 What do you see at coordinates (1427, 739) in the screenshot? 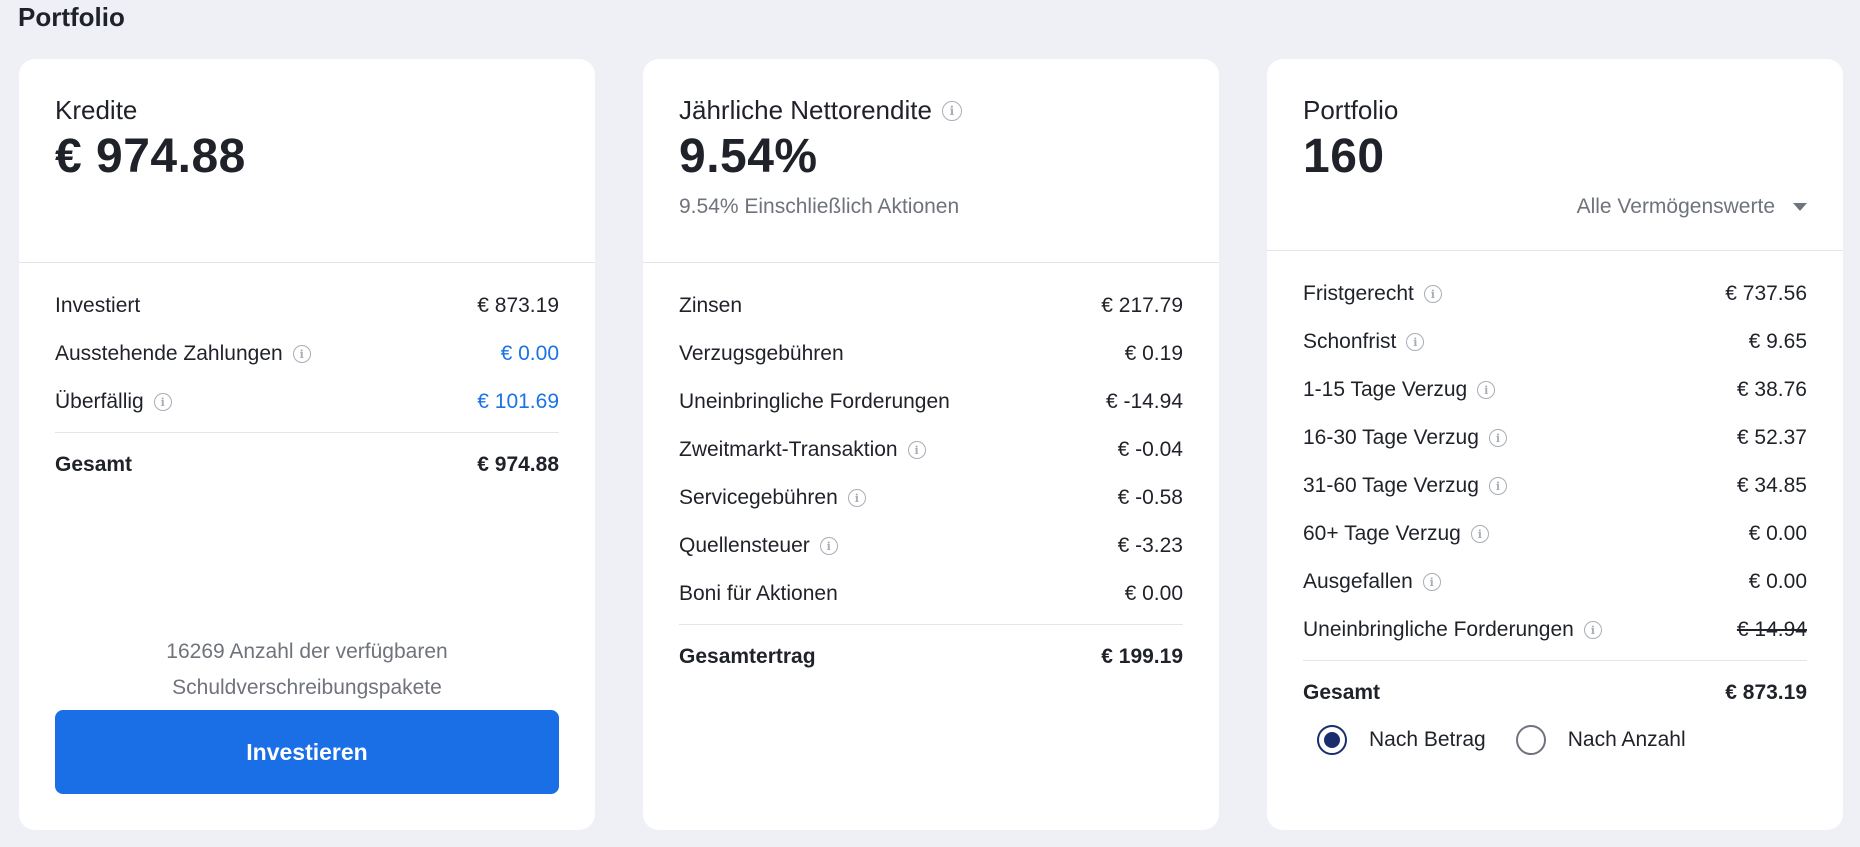
I see `radio-label: Nach Betrag` at bounding box center [1427, 739].